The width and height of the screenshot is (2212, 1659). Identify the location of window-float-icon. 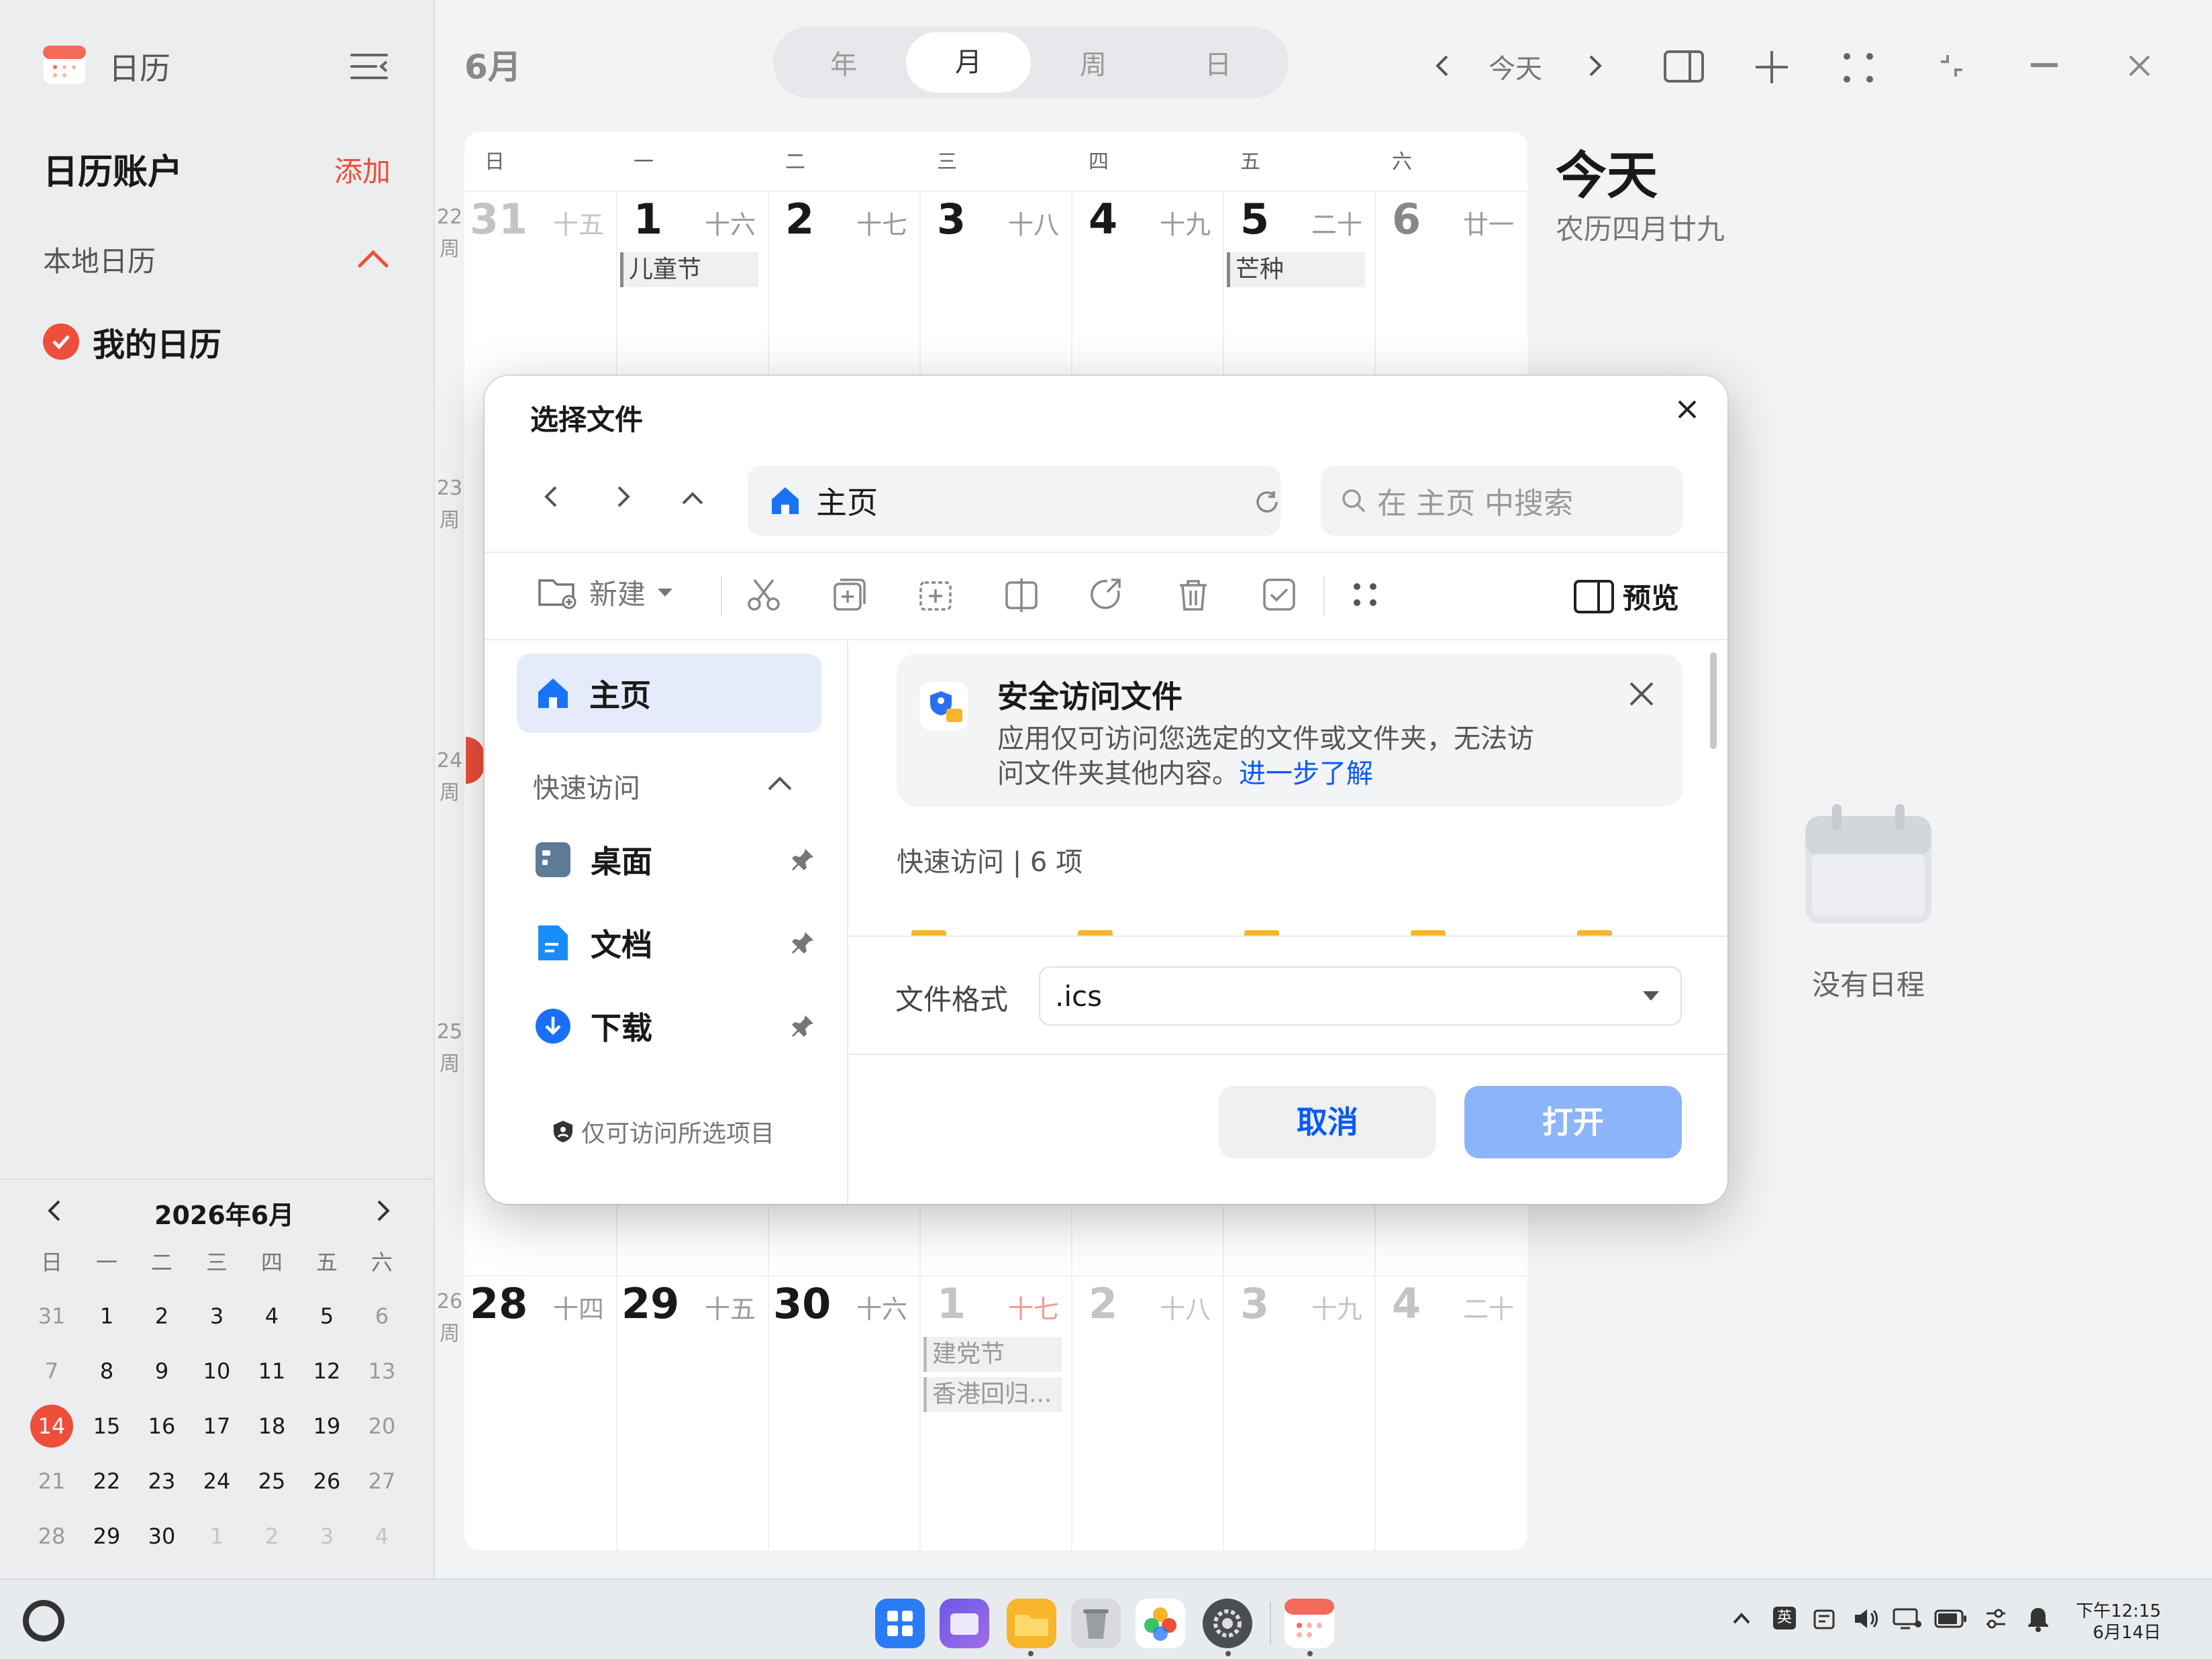
(1952, 65).